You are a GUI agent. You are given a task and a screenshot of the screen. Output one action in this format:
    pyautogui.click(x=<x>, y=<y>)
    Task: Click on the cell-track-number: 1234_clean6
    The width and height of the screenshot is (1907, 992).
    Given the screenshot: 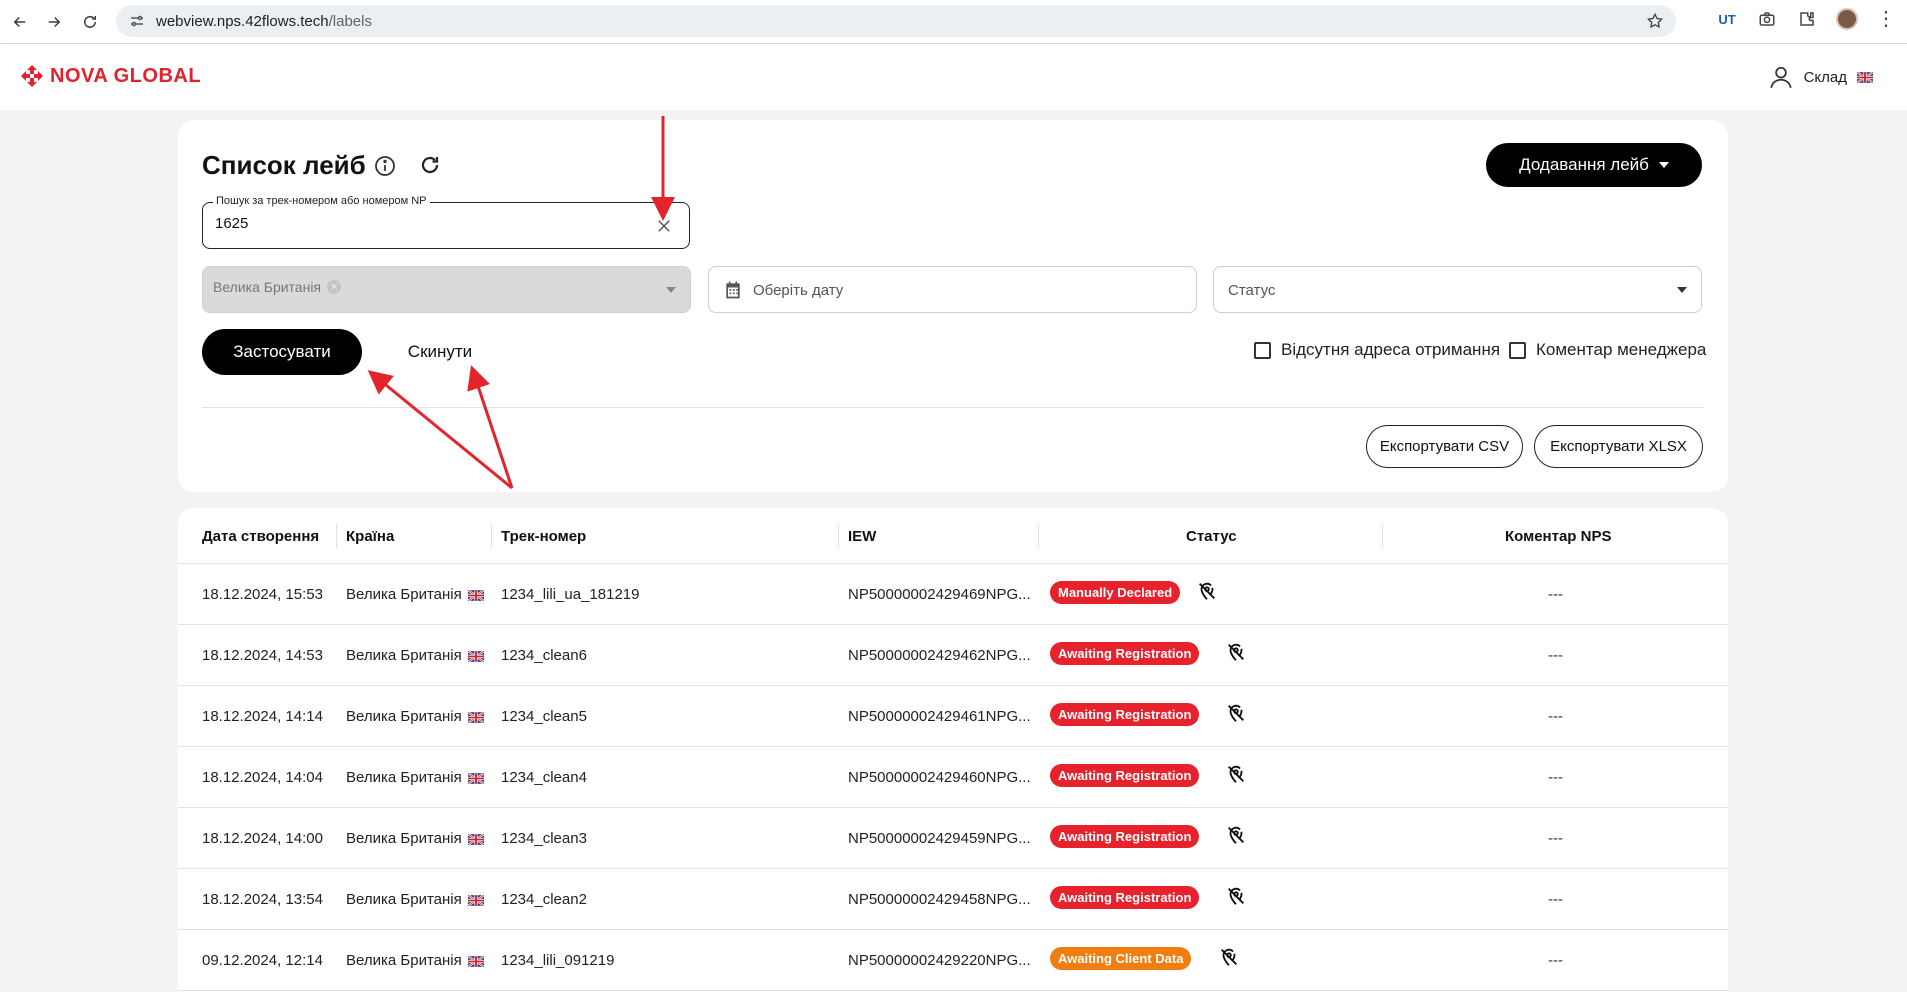 What is the action you would take?
    pyautogui.click(x=544, y=655)
    